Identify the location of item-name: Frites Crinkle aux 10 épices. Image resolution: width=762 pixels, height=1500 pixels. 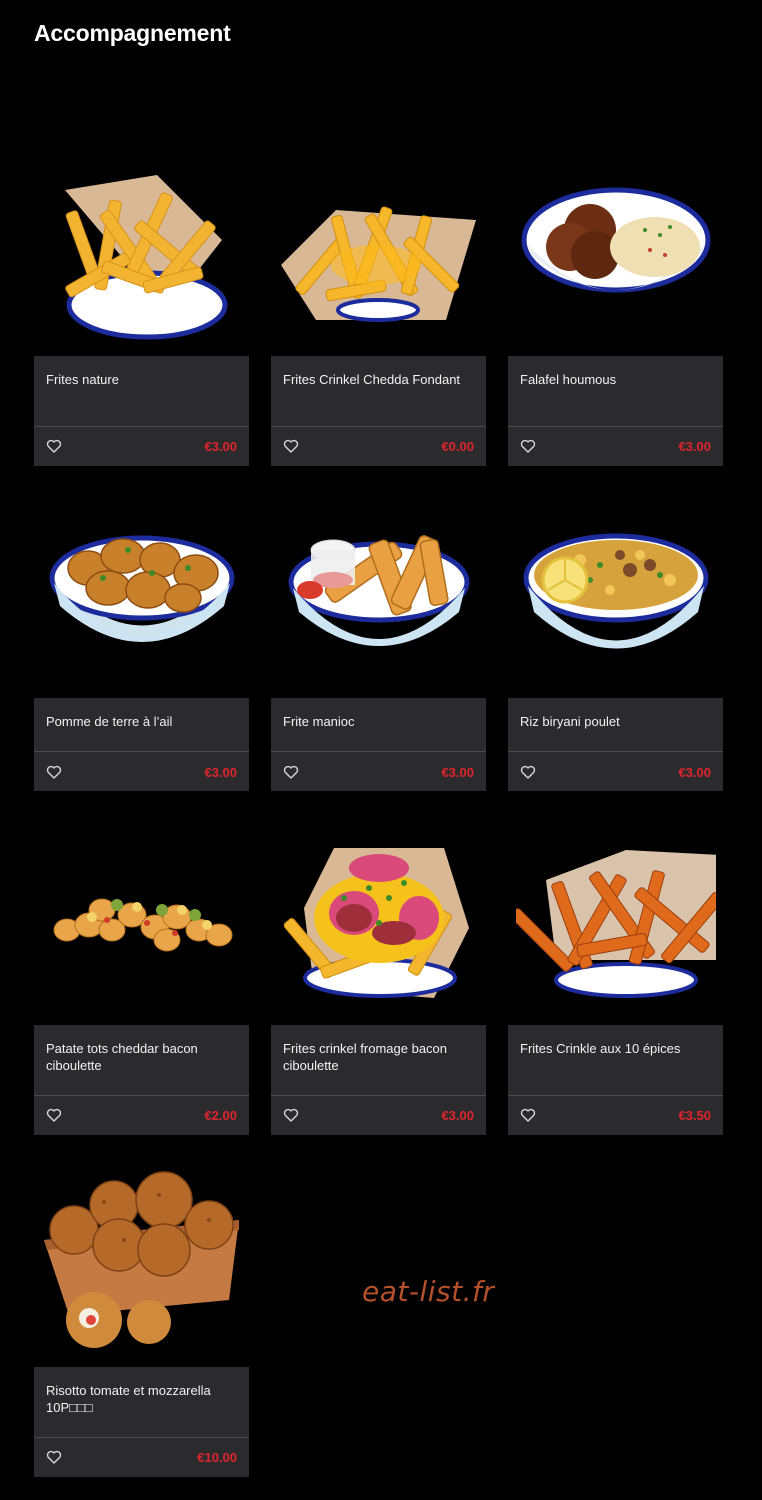
(600, 1048).